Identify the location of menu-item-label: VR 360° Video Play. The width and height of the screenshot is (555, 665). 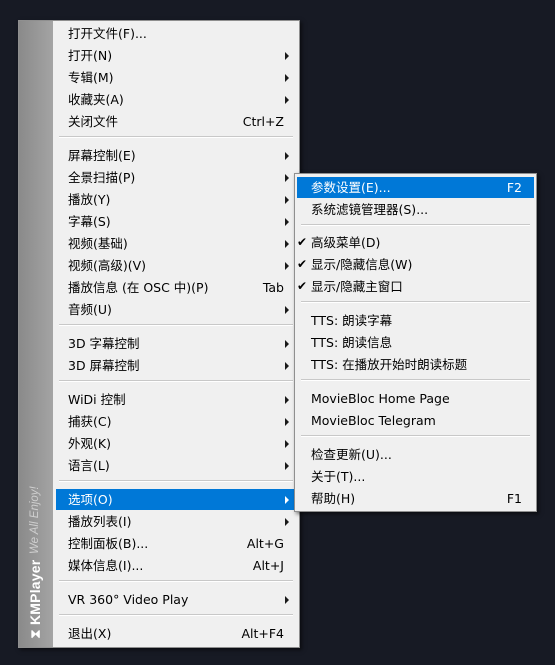
(128, 599).